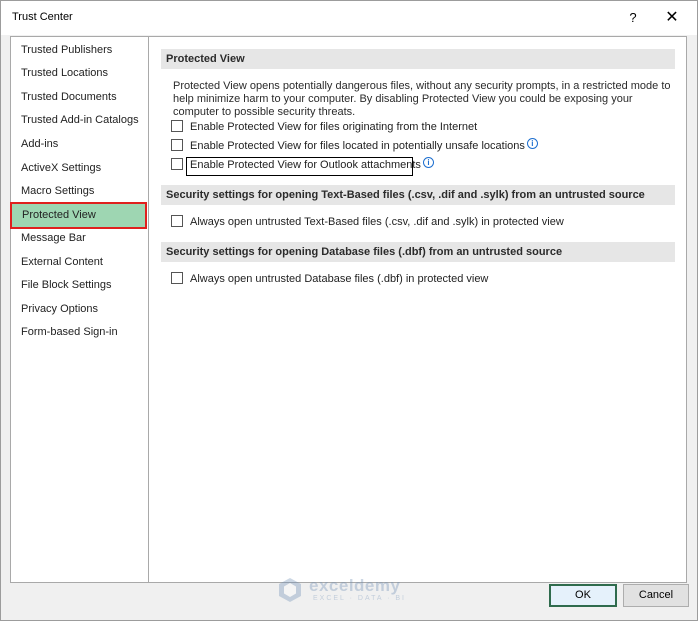 The width and height of the screenshot is (698, 621). I want to click on cancel-button: Cancel, so click(656, 595).